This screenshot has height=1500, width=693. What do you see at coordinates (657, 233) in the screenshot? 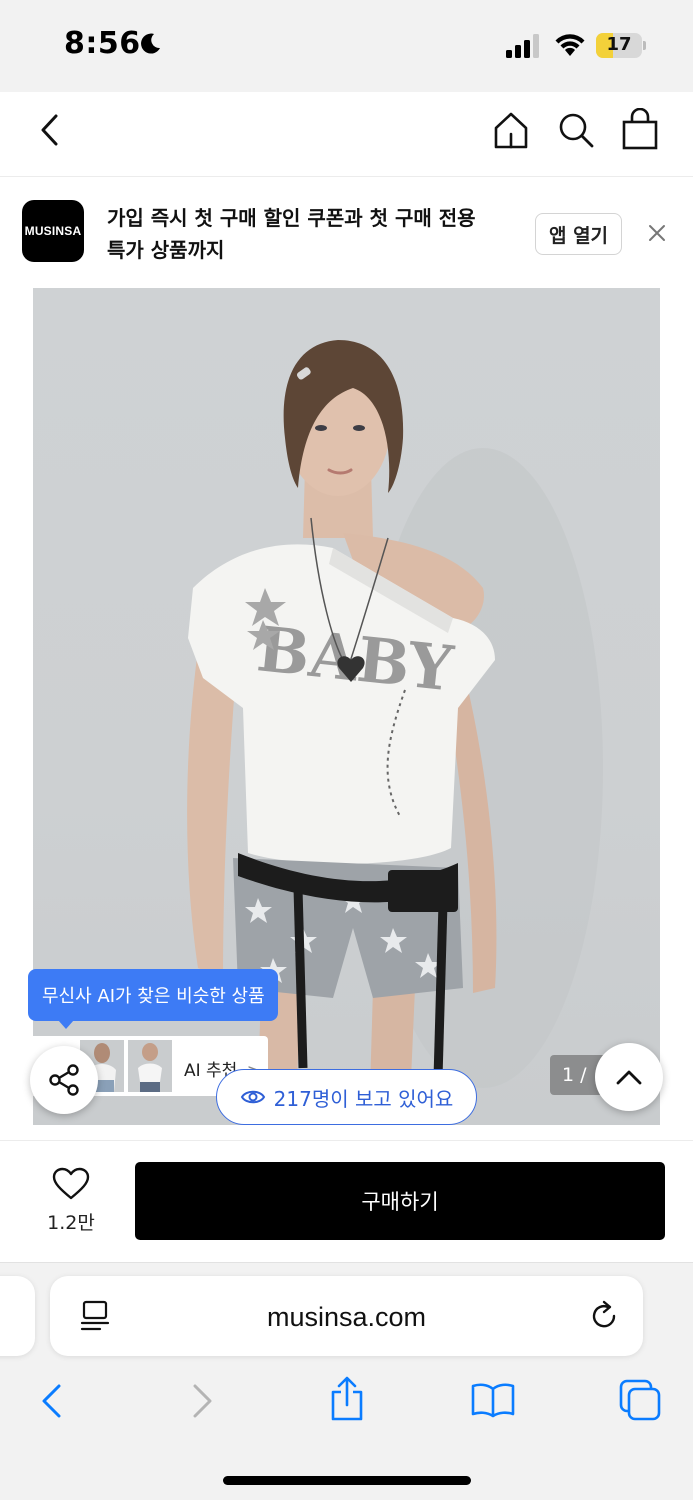
I see `close-icon` at bounding box center [657, 233].